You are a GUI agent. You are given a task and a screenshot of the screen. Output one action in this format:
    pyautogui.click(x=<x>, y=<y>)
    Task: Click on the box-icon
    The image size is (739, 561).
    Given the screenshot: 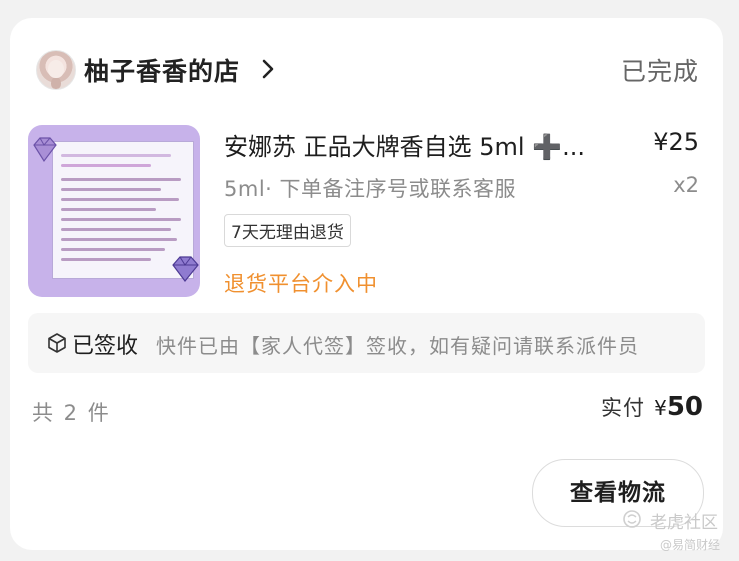 What is the action you would take?
    pyautogui.click(x=57, y=343)
    